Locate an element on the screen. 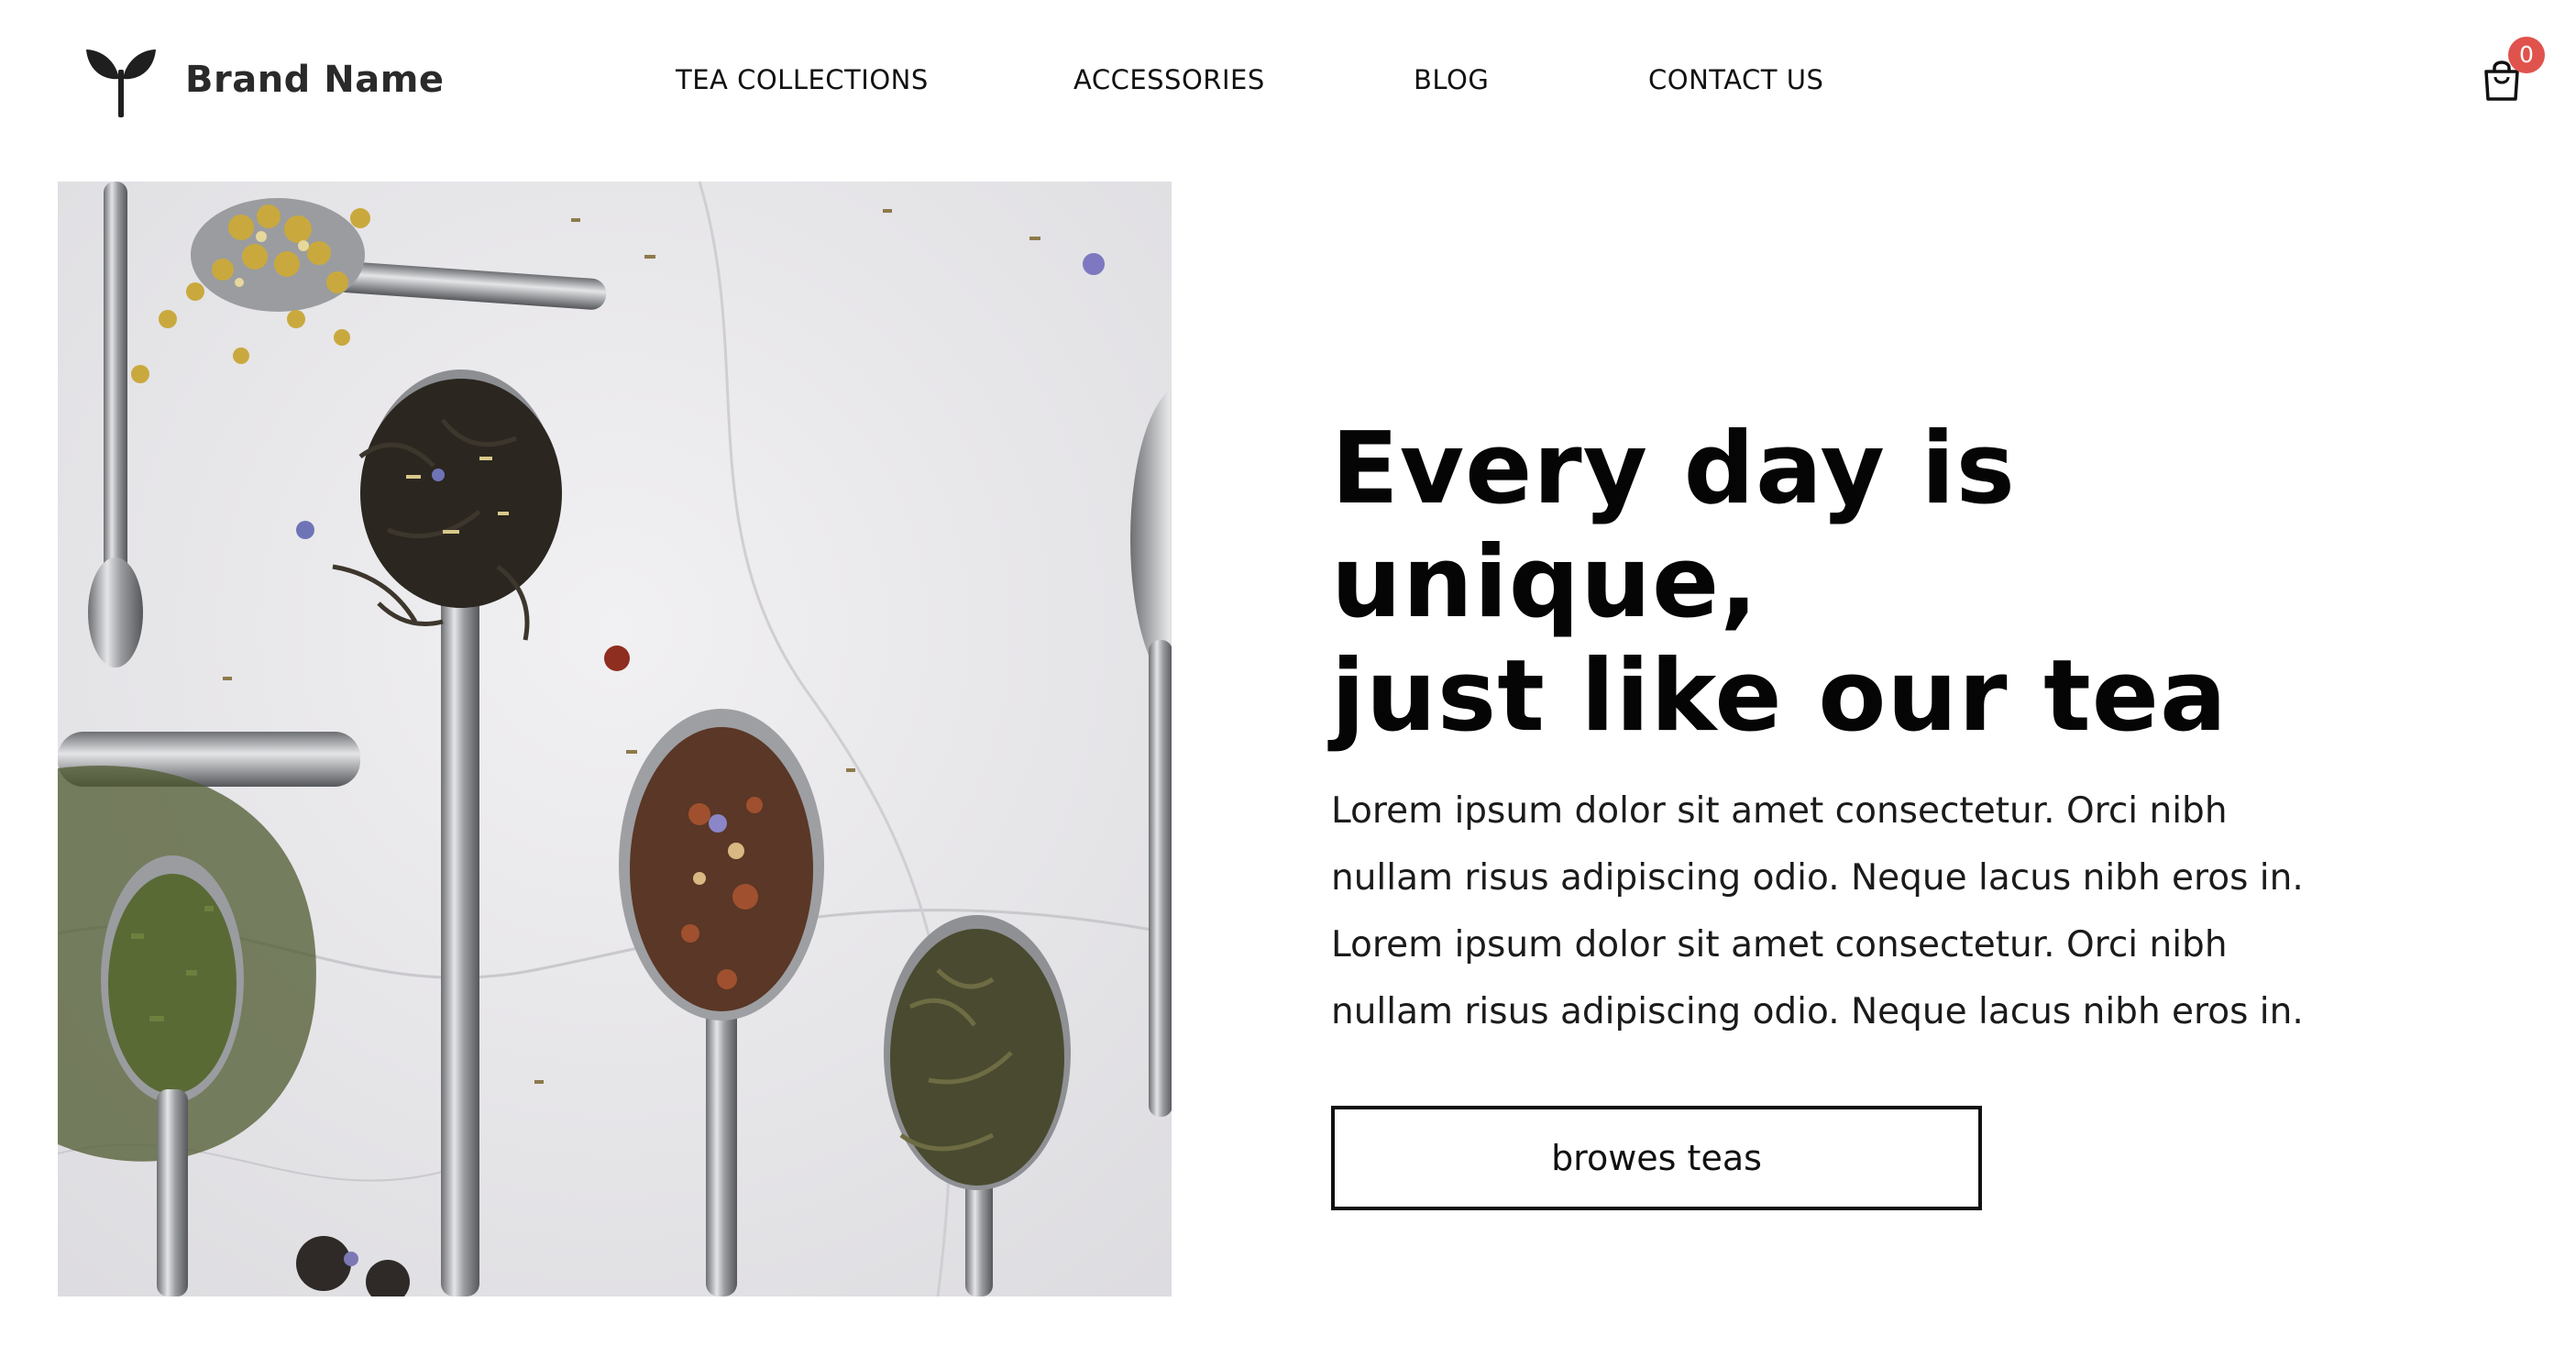 The image size is (2576, 1368). cart-count-badge: 0 is located at coordinates (2526, 55).